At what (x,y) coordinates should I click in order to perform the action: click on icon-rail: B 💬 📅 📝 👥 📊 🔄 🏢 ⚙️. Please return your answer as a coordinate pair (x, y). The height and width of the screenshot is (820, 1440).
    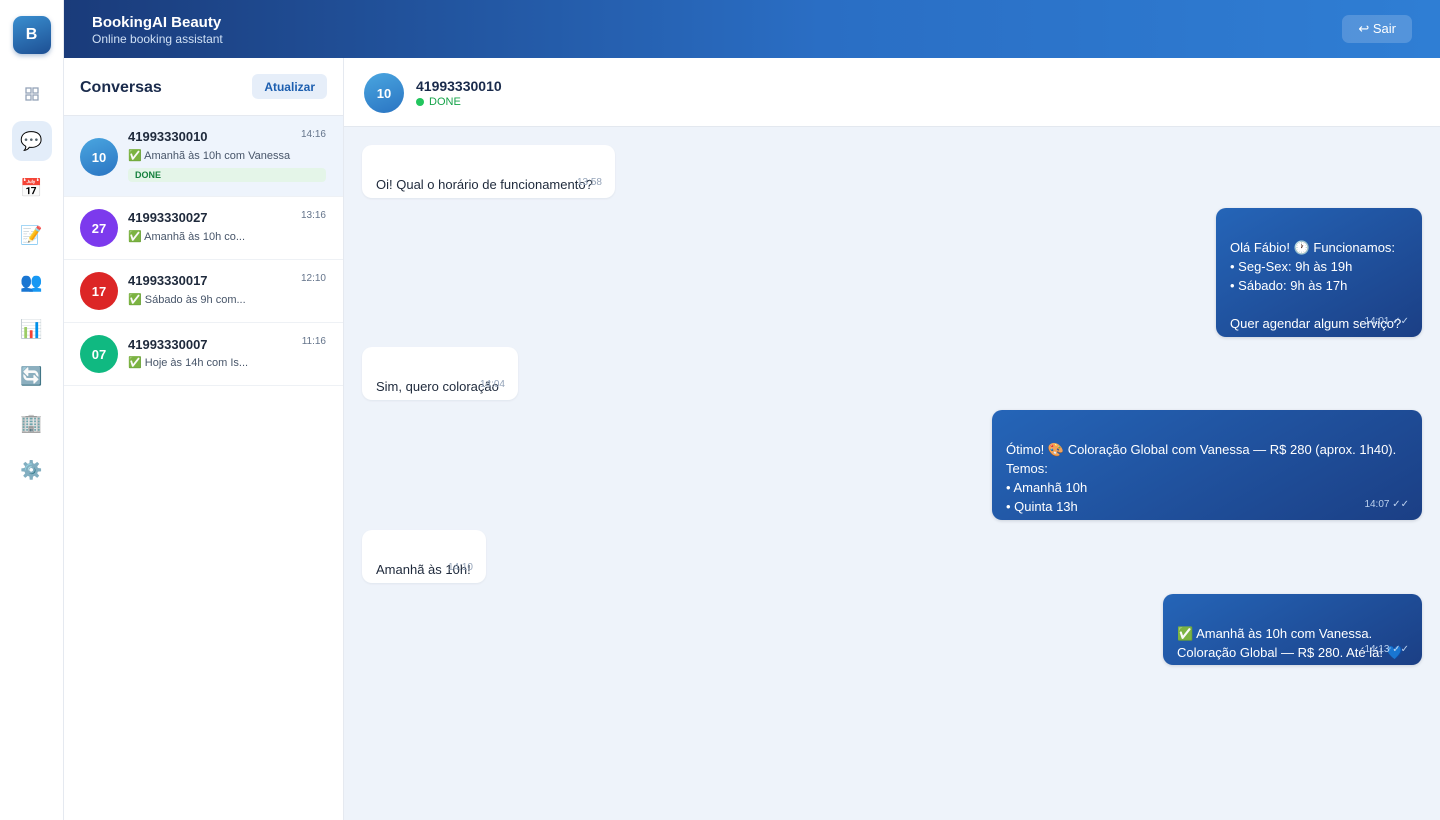
    Looking at the image, I should click on (32, 410).